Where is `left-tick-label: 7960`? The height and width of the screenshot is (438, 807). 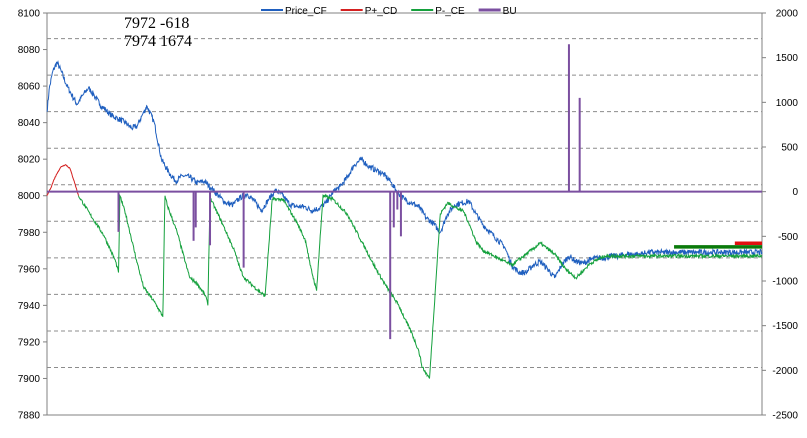 left-tick-label: 7960 is located at coordinates (29, 269).